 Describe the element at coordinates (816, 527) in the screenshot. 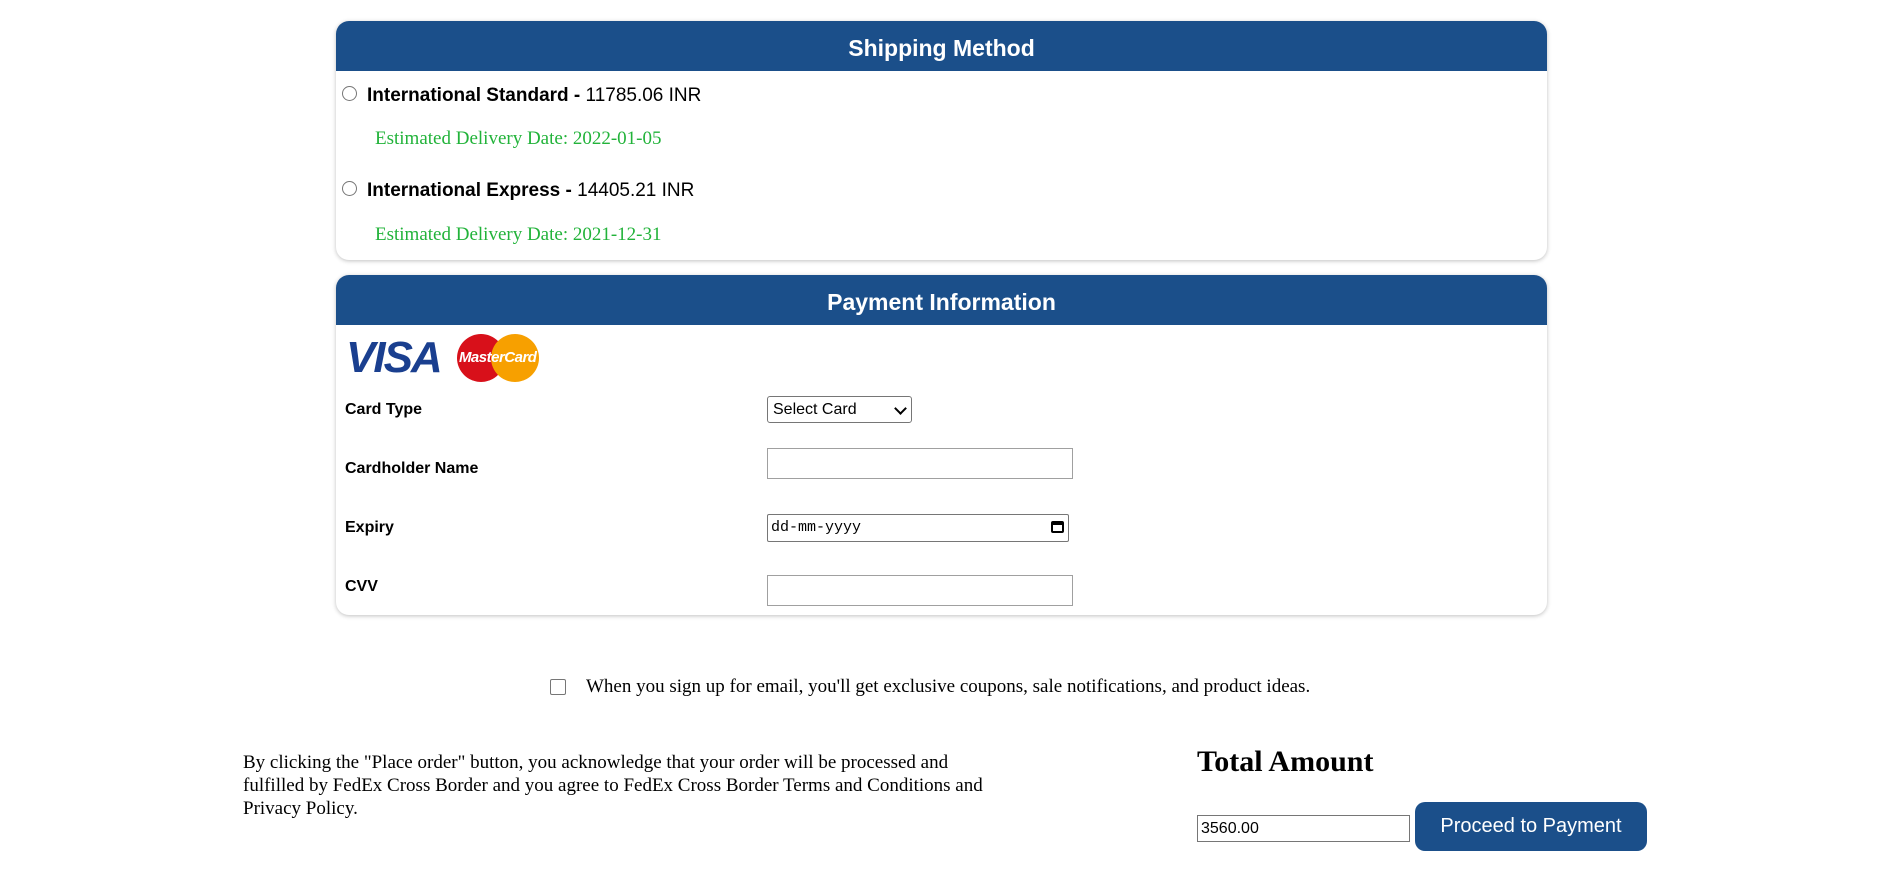

I see `expiry-placeholder: dd-mm-yyyy` at that location.